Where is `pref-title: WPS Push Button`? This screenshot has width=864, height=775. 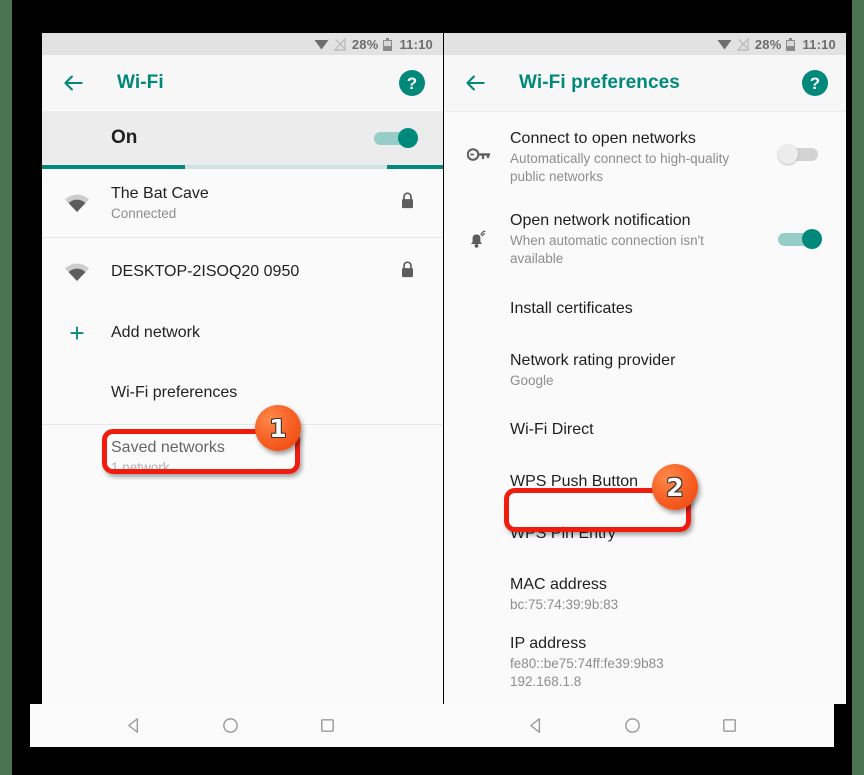
pref-title: WPS Push Button is located at coordinates (574, 481).